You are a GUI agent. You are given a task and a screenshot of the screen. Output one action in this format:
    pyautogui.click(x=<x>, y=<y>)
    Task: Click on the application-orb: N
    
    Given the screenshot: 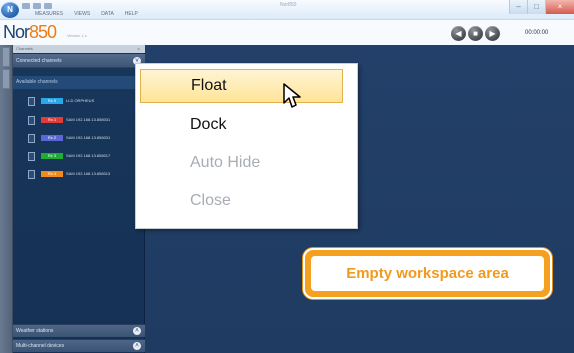 What is the action you would take?
    pyautogui.click(x=10, y=10)
    